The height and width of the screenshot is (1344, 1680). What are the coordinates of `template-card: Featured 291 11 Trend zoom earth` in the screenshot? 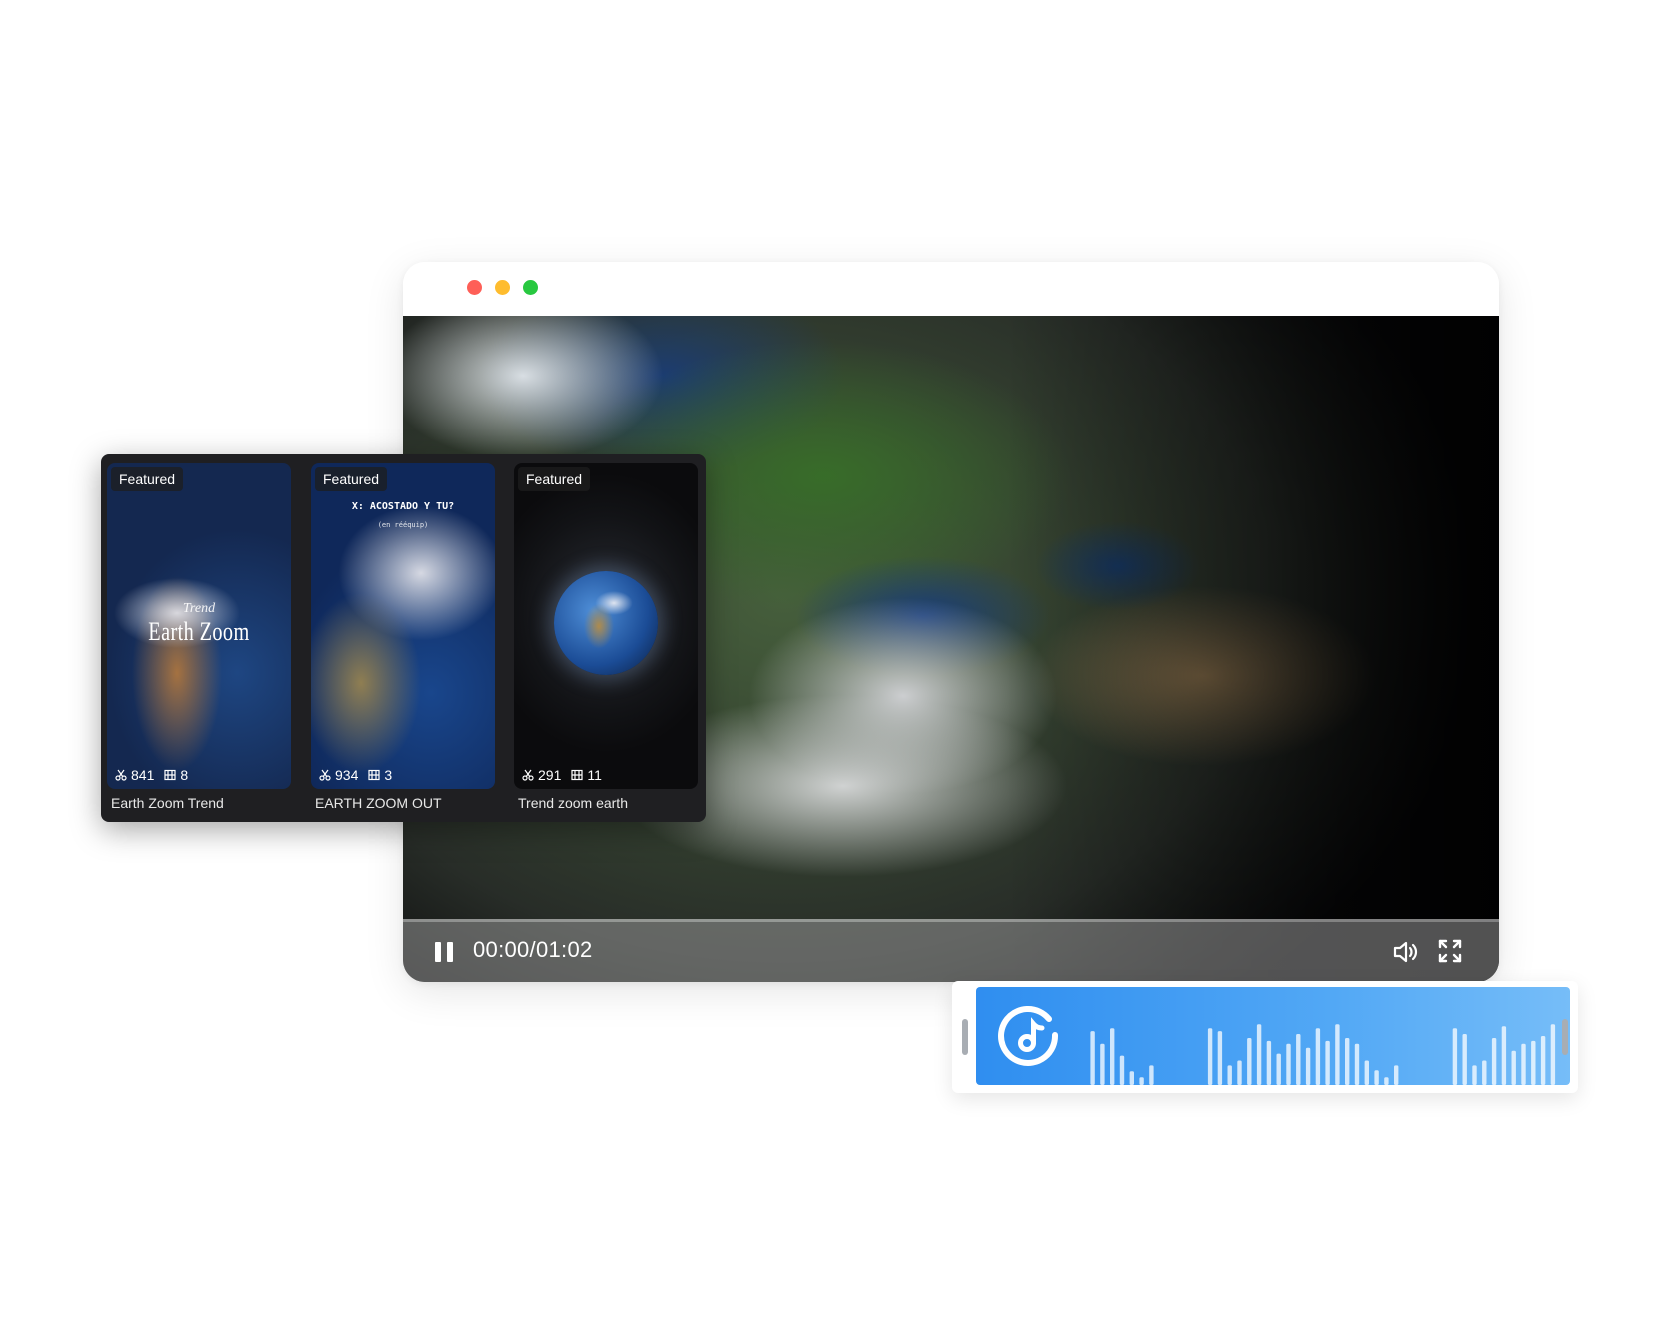 It's located at (606, 637).